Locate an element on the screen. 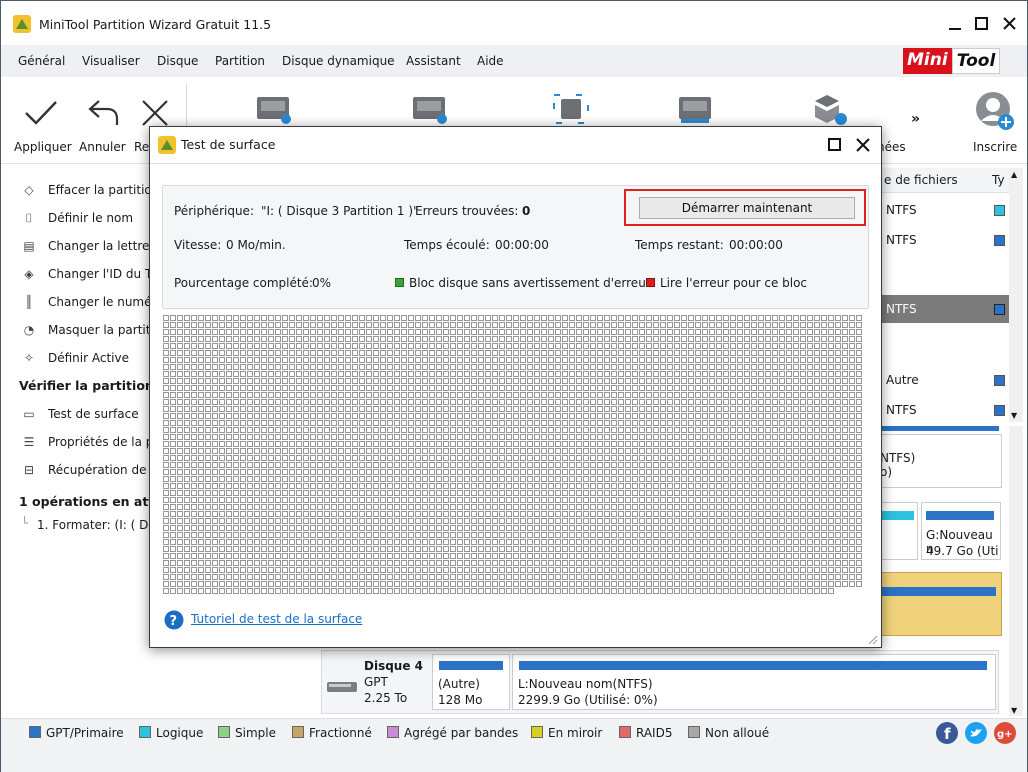  undo-button: Annuler is located at coordinates (103, 120).